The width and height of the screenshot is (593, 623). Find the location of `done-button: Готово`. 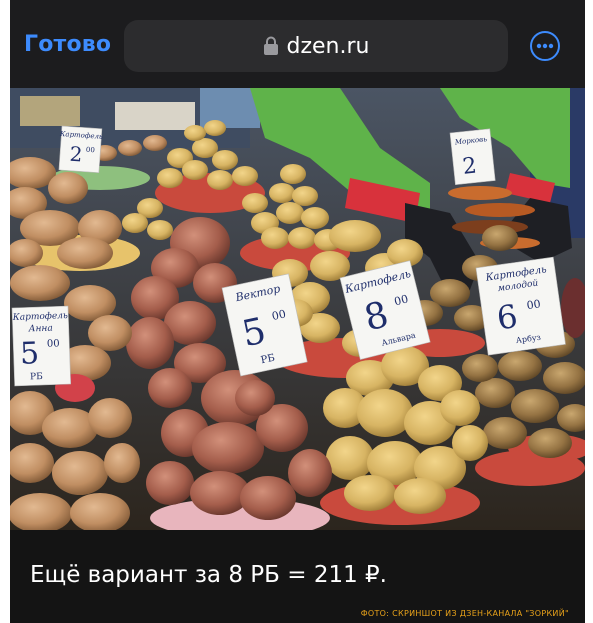

done-button: Готово is located at coordinates (67, 44).